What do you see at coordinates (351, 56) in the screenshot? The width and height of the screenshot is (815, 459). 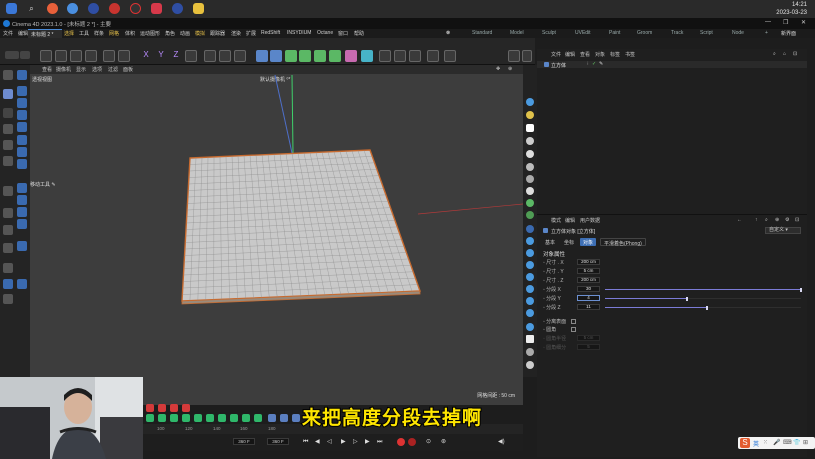 I see `deformer-icon` at bounding box center [351, 56].